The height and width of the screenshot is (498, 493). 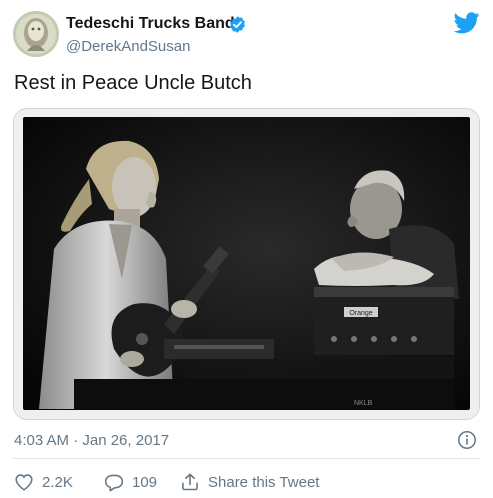 I want to click on share-button: Share this Tweet, so click(x=249, y=482).